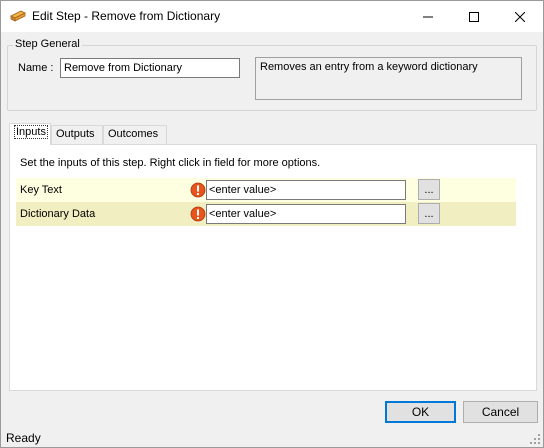  Describe the element at coordinates (306, 190) in the screenshot. I see `key-text-input` at that location.